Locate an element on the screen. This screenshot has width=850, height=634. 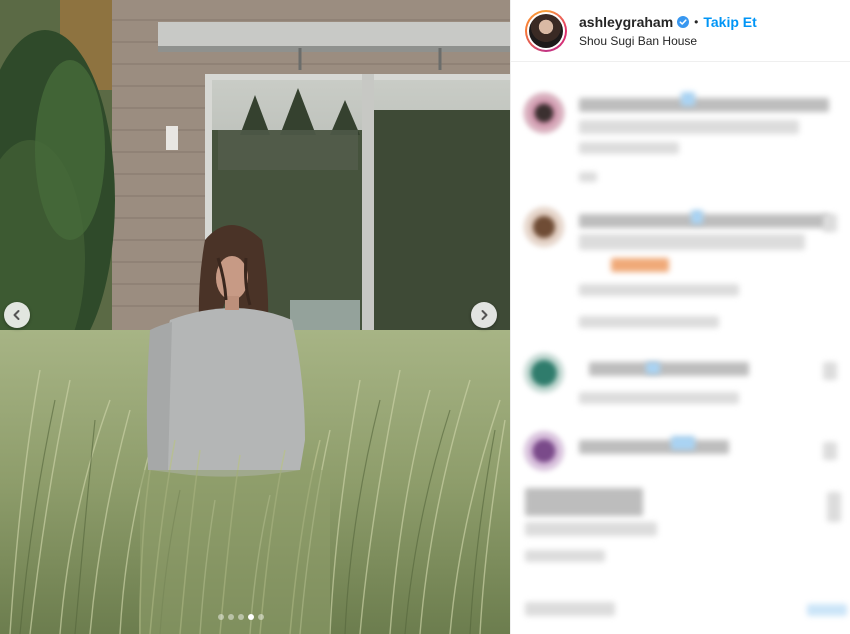
carousel-indicator is located at coordinates (241, 617).